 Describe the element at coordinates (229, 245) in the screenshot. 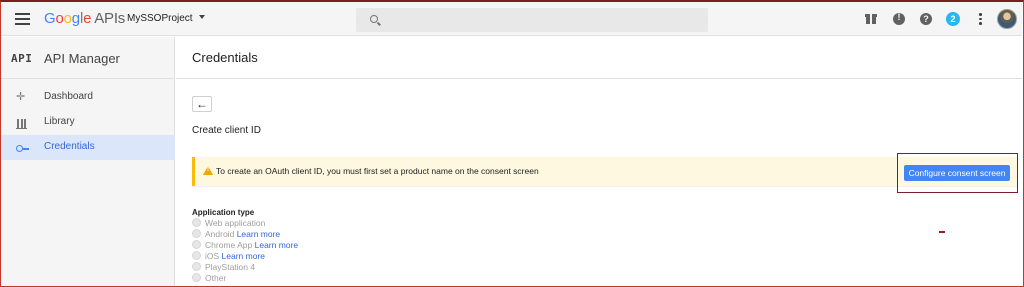

I see `radio-label: Chrome App` at that location.